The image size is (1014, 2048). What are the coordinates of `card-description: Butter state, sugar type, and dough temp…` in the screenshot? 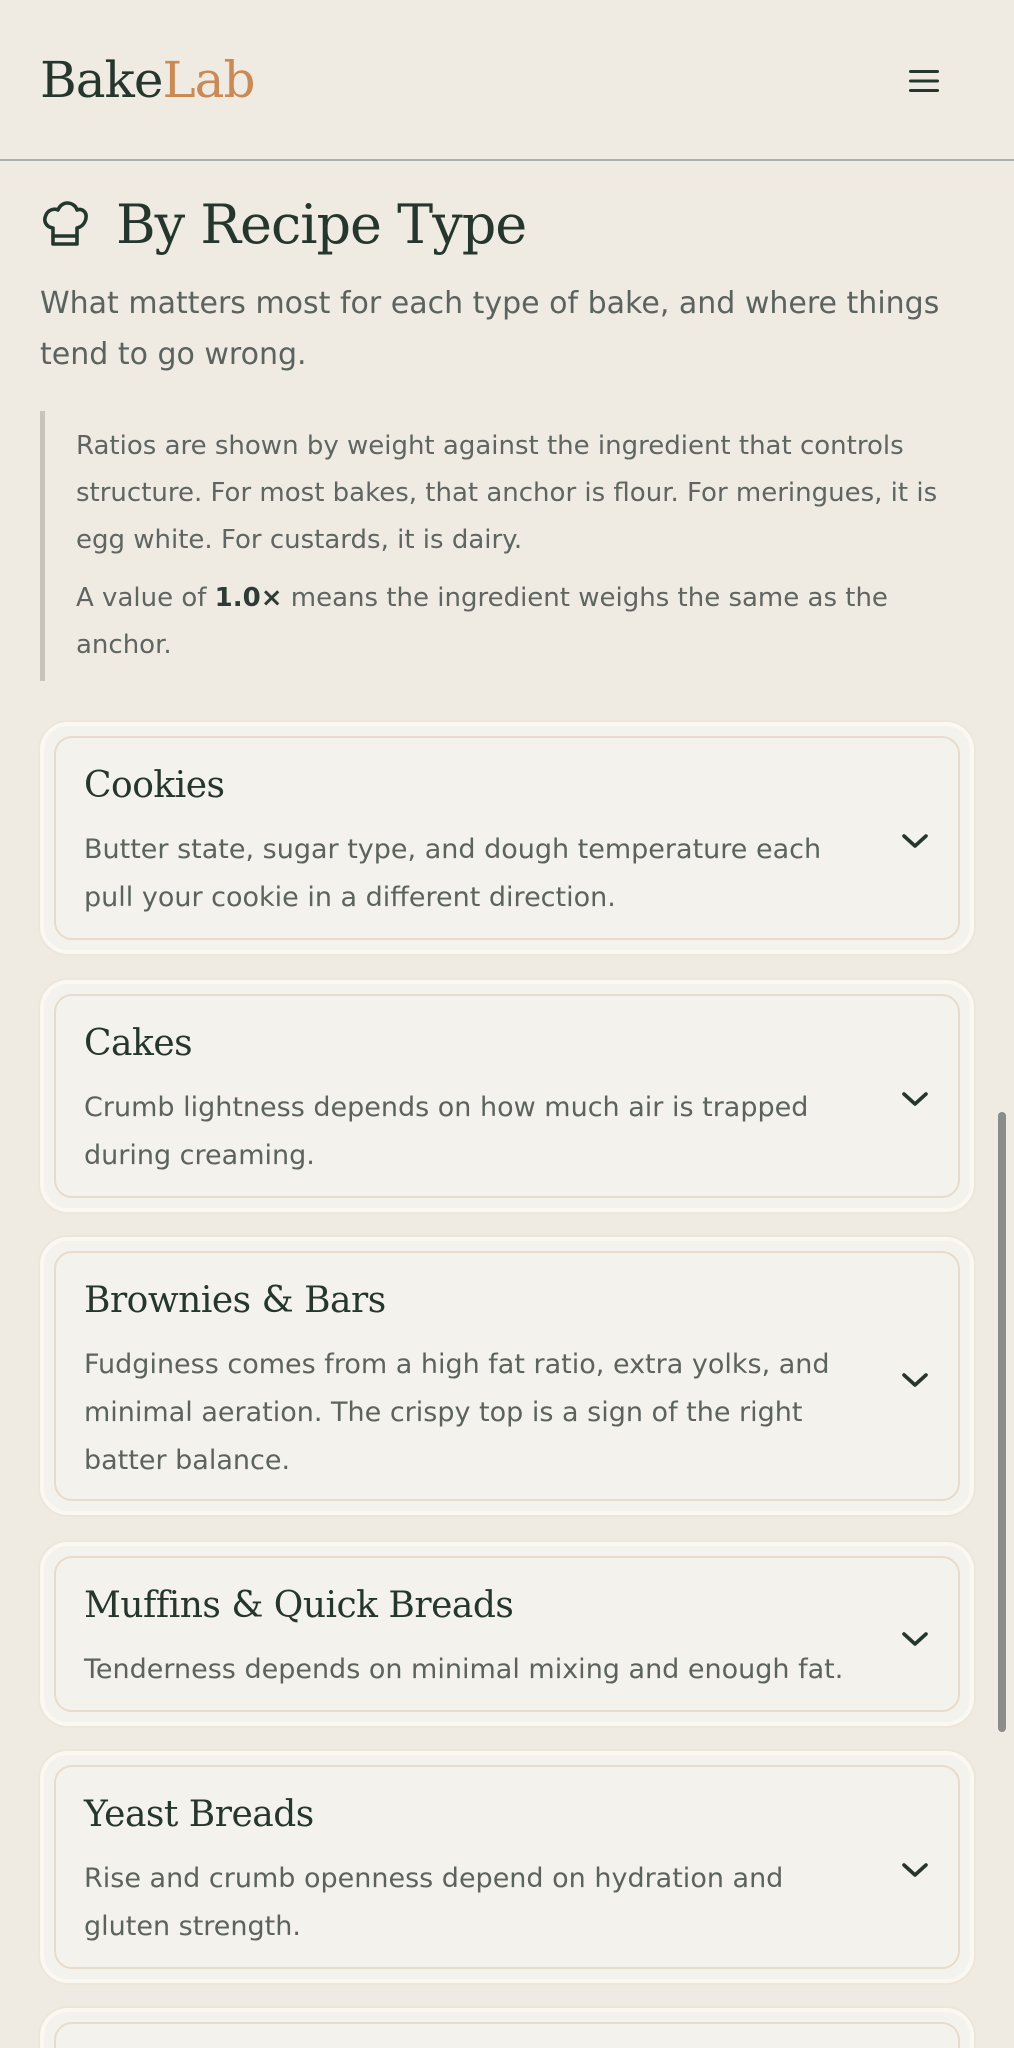 It's located at (453, 873).